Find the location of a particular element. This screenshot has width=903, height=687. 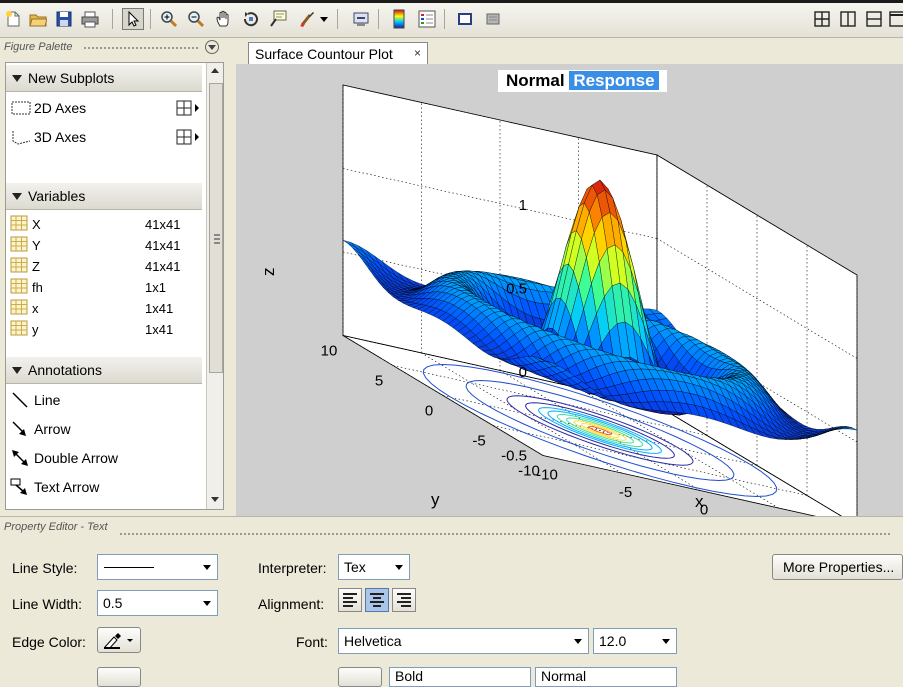

brush-icon is located at coordinates (307, 19).